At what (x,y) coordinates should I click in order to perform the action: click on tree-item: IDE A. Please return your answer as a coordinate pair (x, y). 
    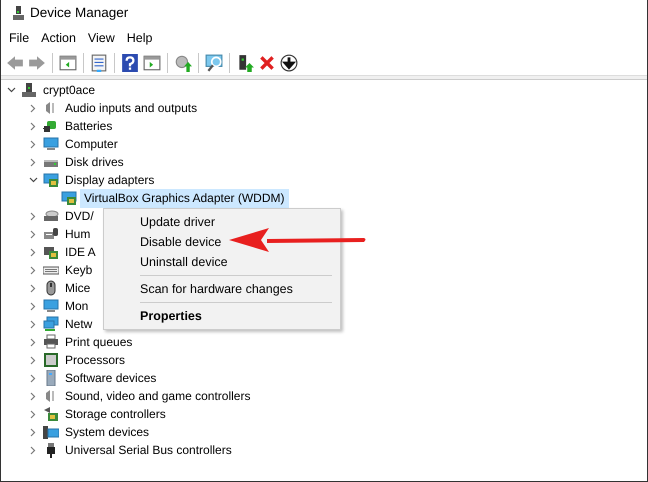
    Looking at the image, I should click on (80, 252).